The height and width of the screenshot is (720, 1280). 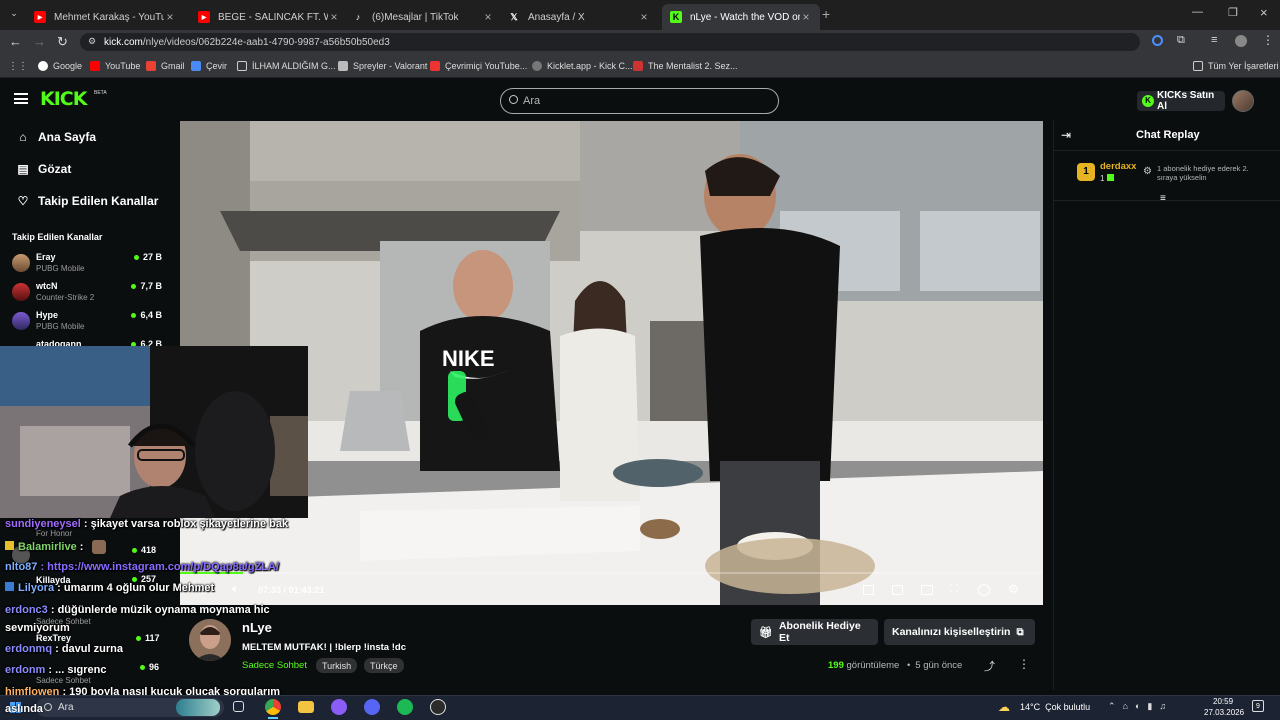 What do you see at coordinates (209, 66) in the screenshot?
I see `bookmark-translate: Çevir` at bounding box center [209, 66].